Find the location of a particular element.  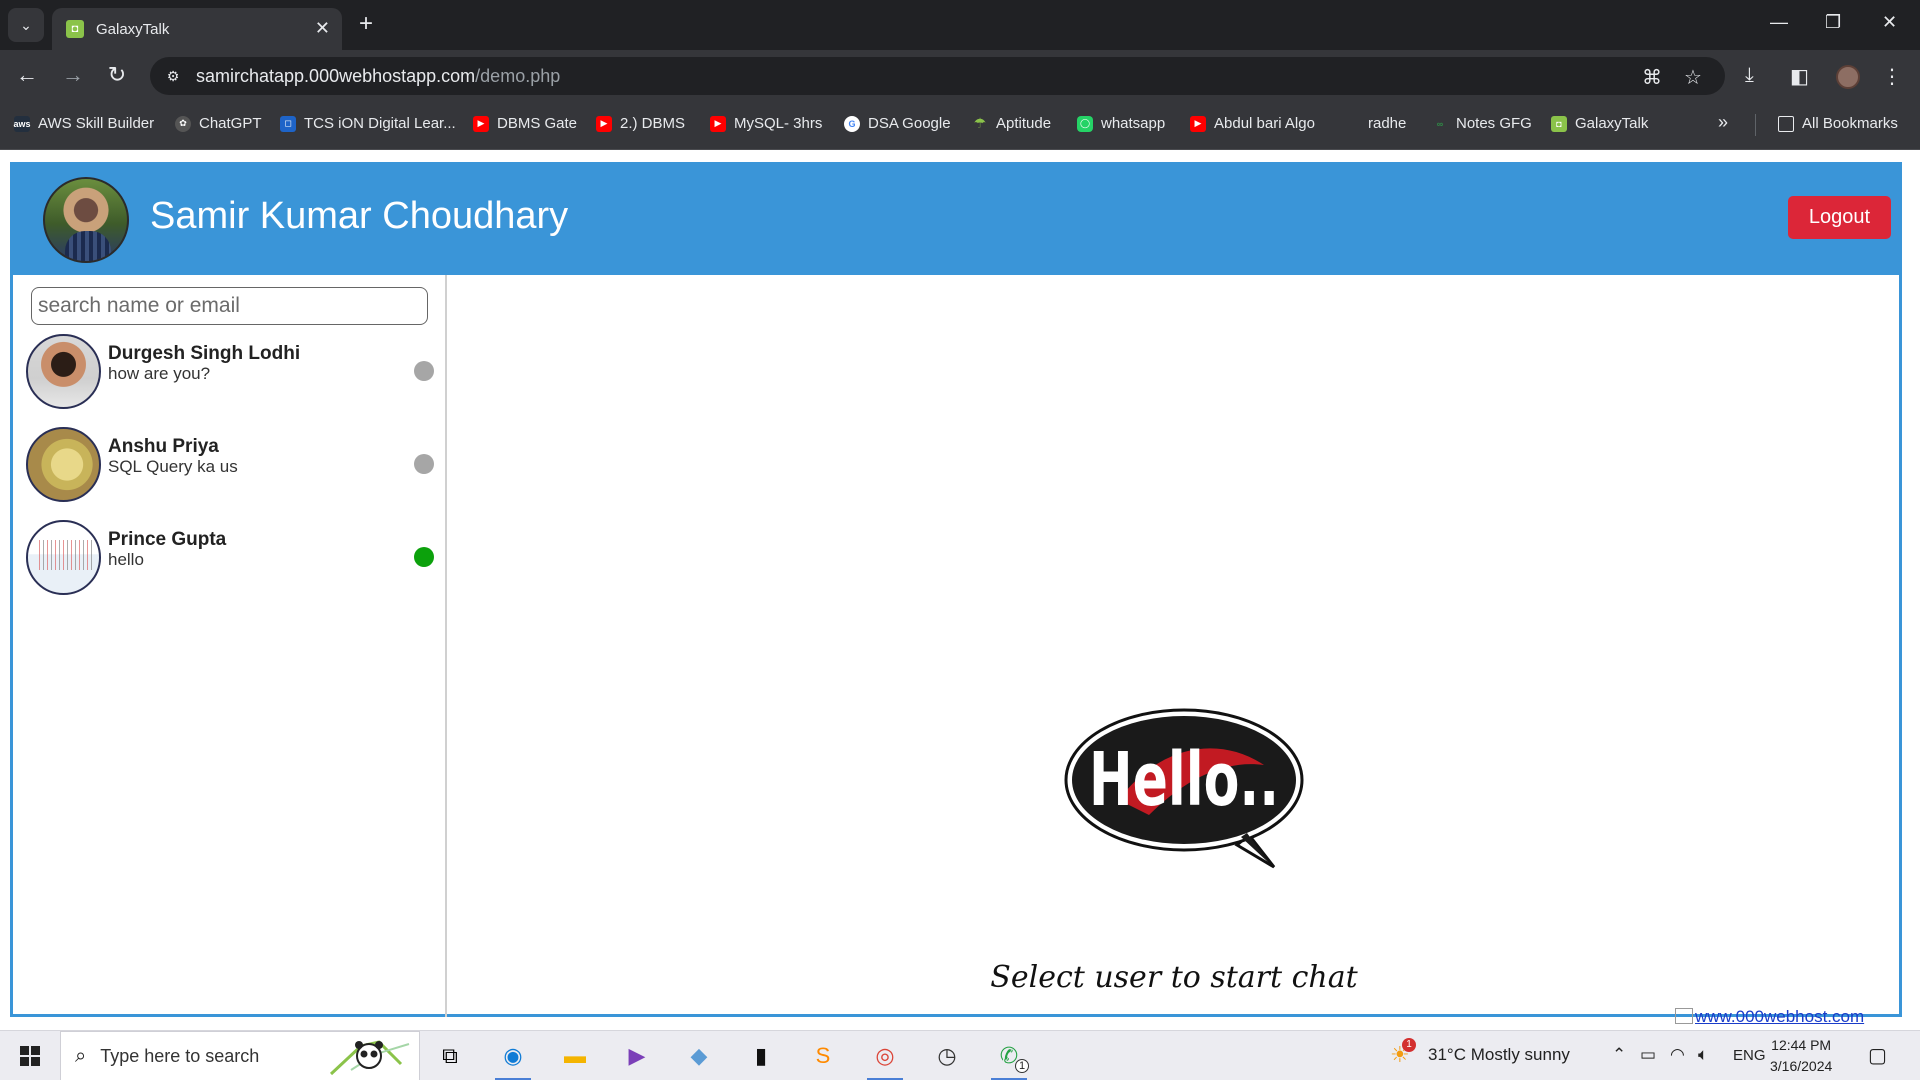

galaxytalk-icon: ◘ is located at coordinates (1559, 123).